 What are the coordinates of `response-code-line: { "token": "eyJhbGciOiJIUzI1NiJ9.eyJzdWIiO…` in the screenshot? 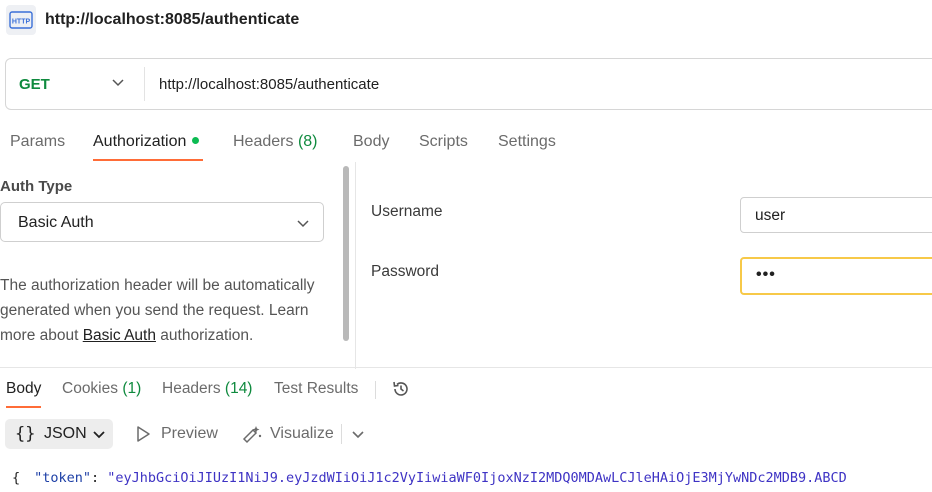 It's located at (429, 478).